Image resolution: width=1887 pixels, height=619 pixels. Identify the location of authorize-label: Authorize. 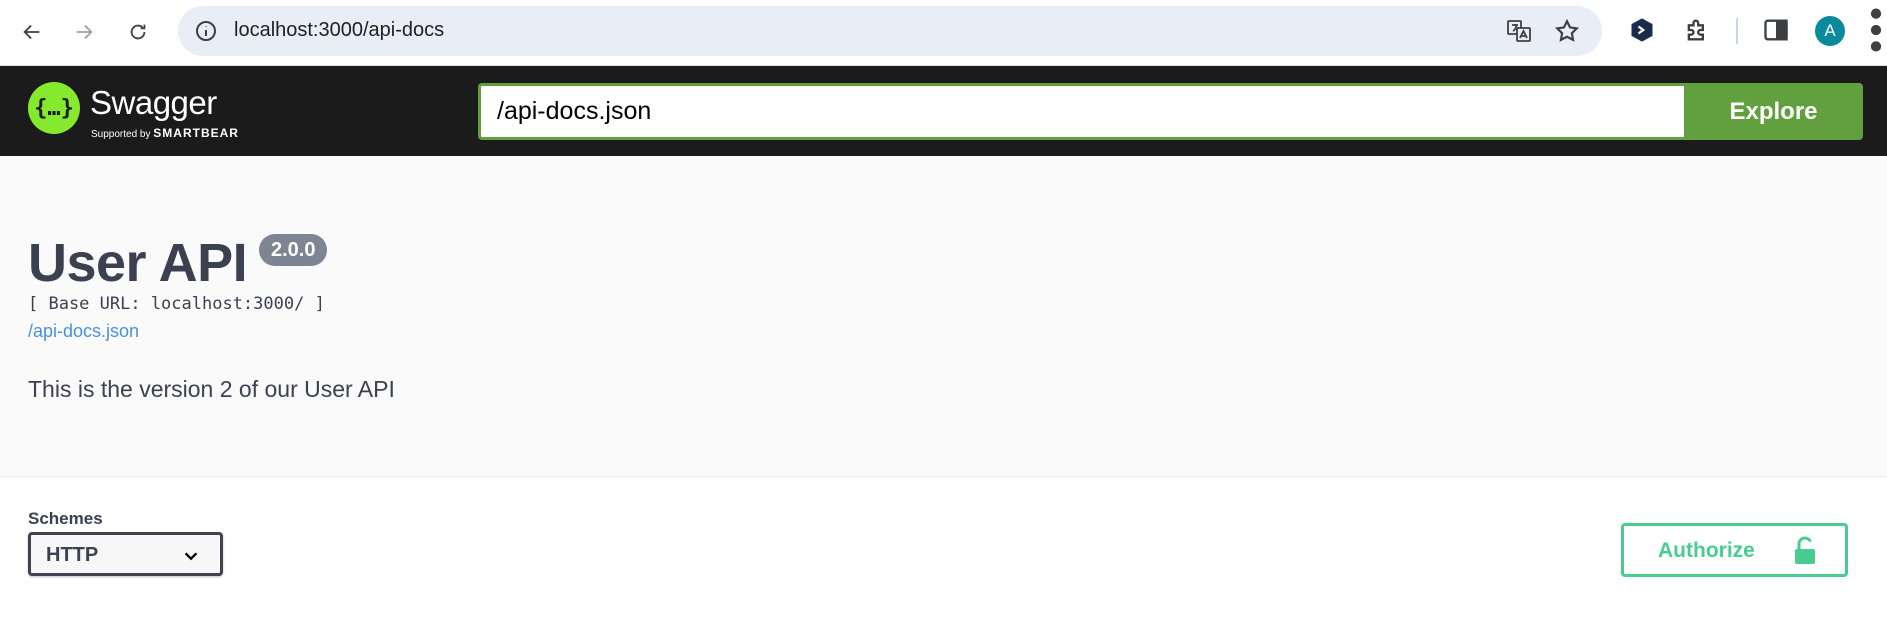
(1706, 550).